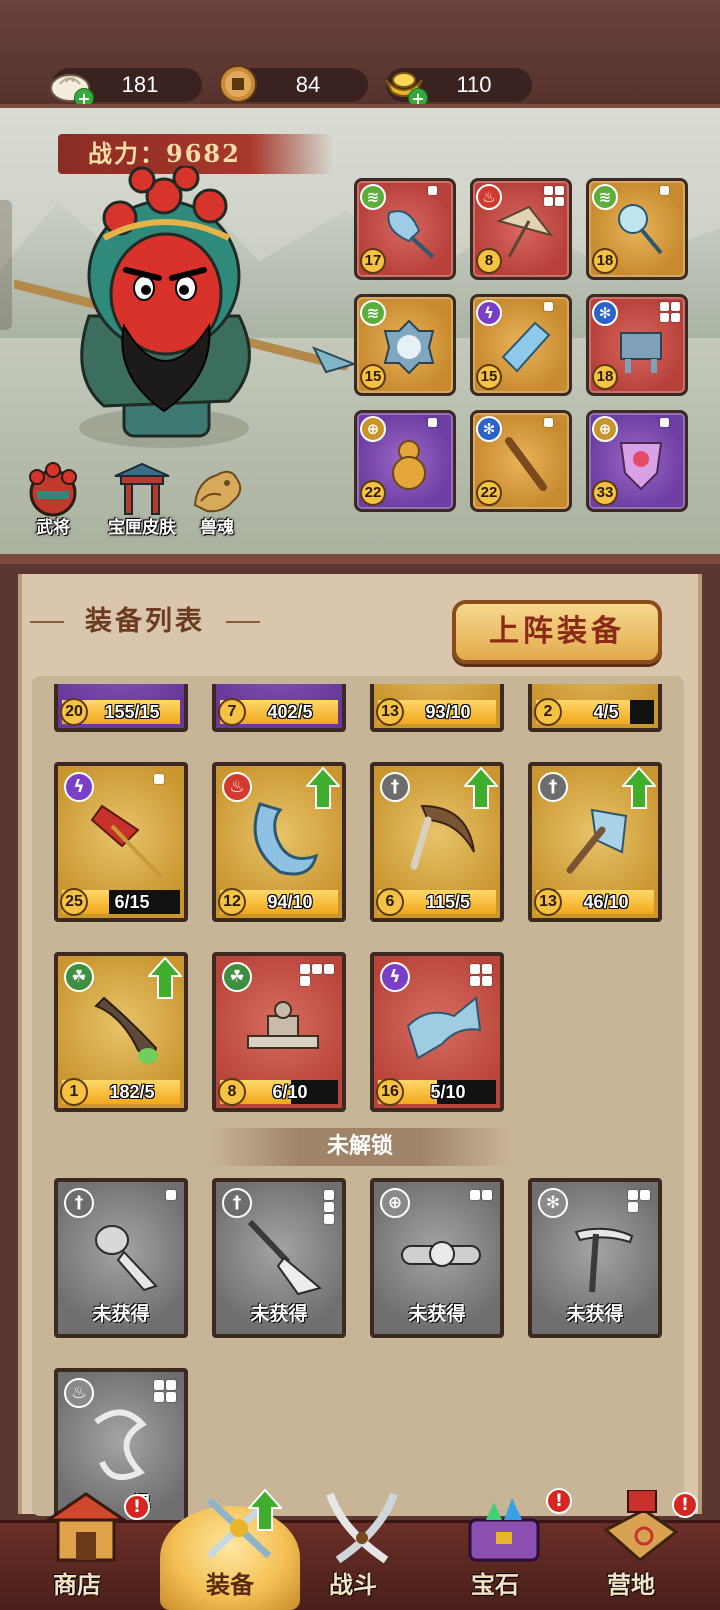 This screenshot has width=720, height=1610. I want to click on inventory-card: 155/15 20, so click(121, 708).